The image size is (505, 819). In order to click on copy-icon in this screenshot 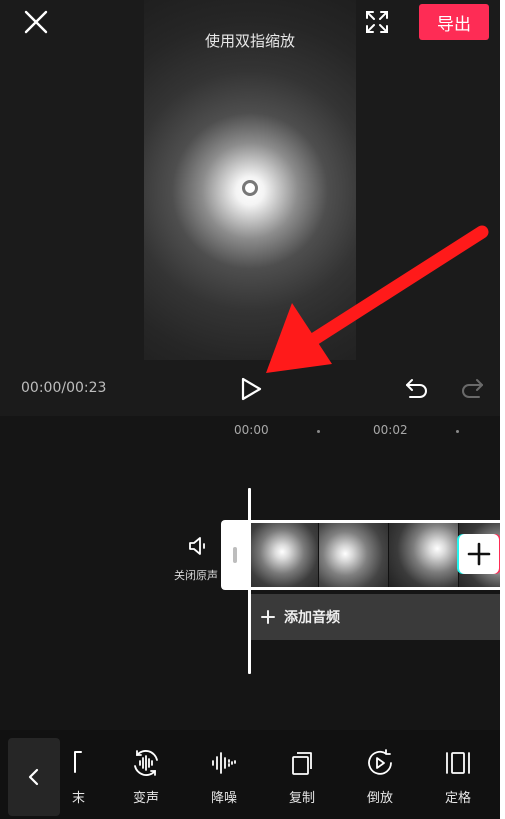, I will do `click(302, 763)`.